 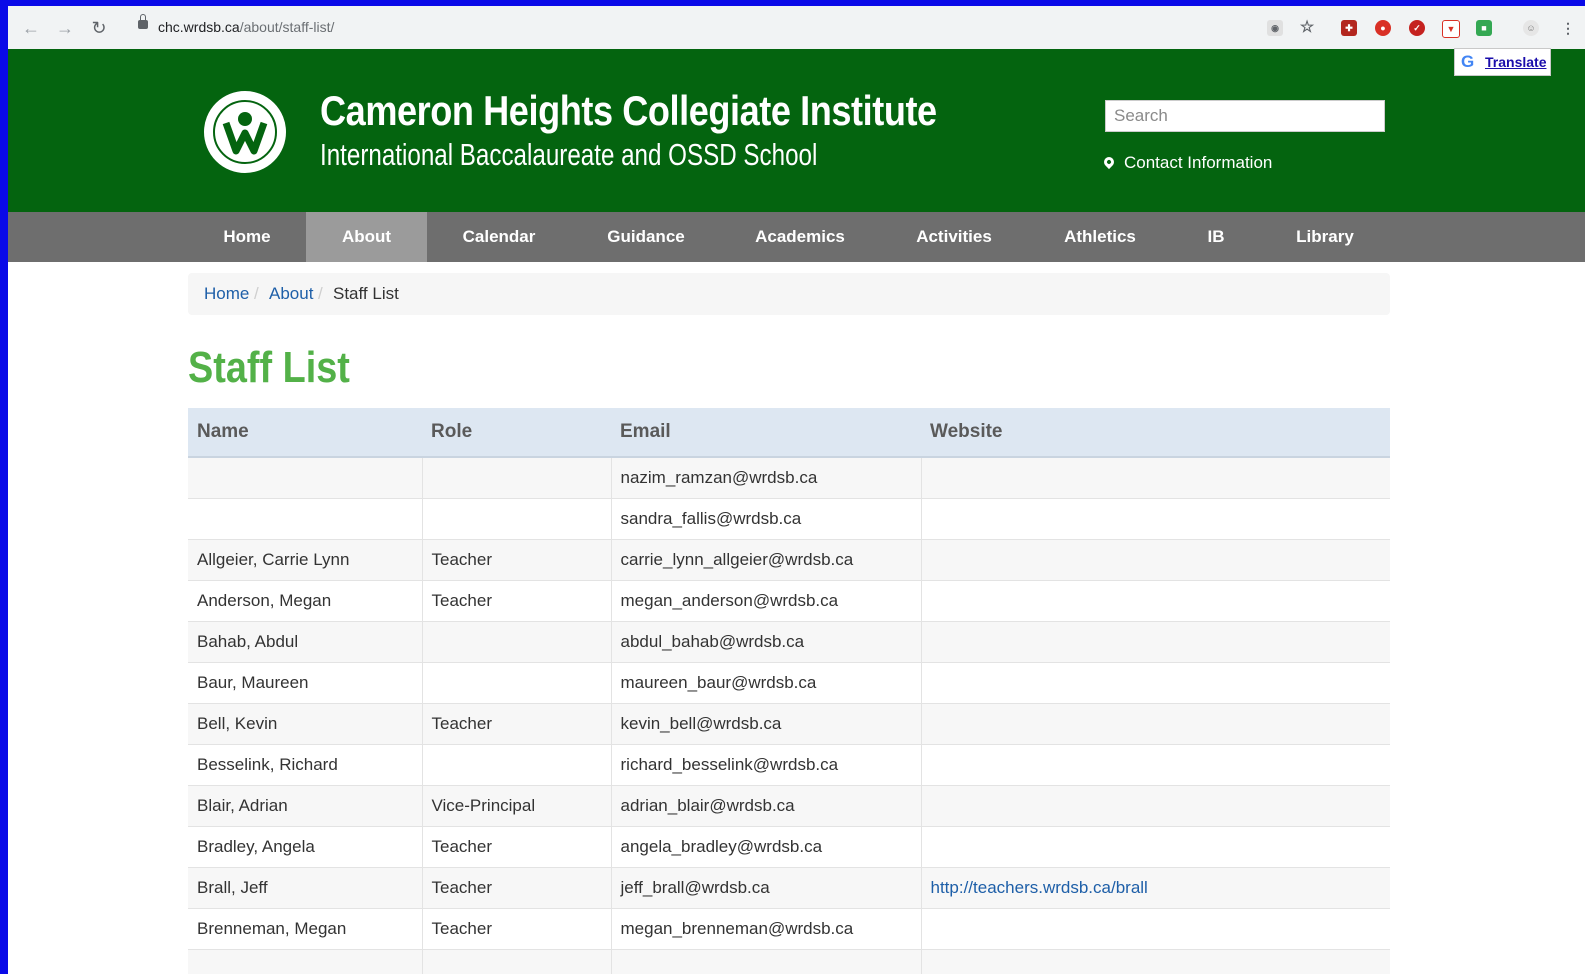 I want to click on site-settings-icon: ◉, so click(x=1275, y=28).